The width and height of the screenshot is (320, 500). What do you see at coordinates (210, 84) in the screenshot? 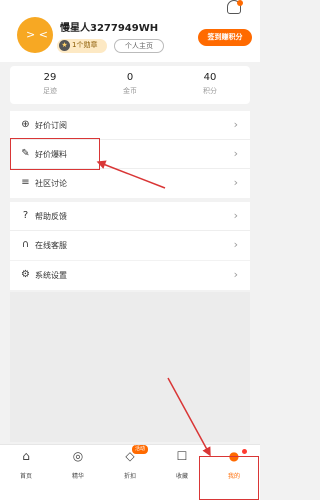
I see `stat-points: 40 积分` at bounding box center [210, 84].